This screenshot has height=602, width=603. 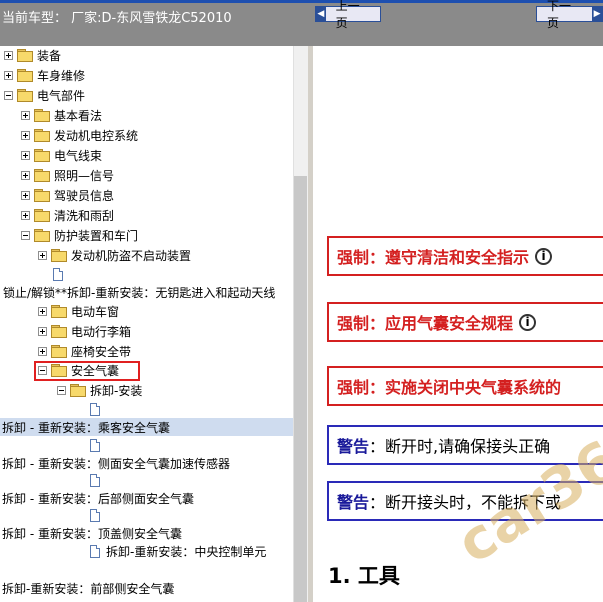 What do you see at coordinates (86, 427) in the screenshot?
I see `tree-node-label: 拆卸 - 重新安装：乘客安全气囊` at bounding box center [86, 427].